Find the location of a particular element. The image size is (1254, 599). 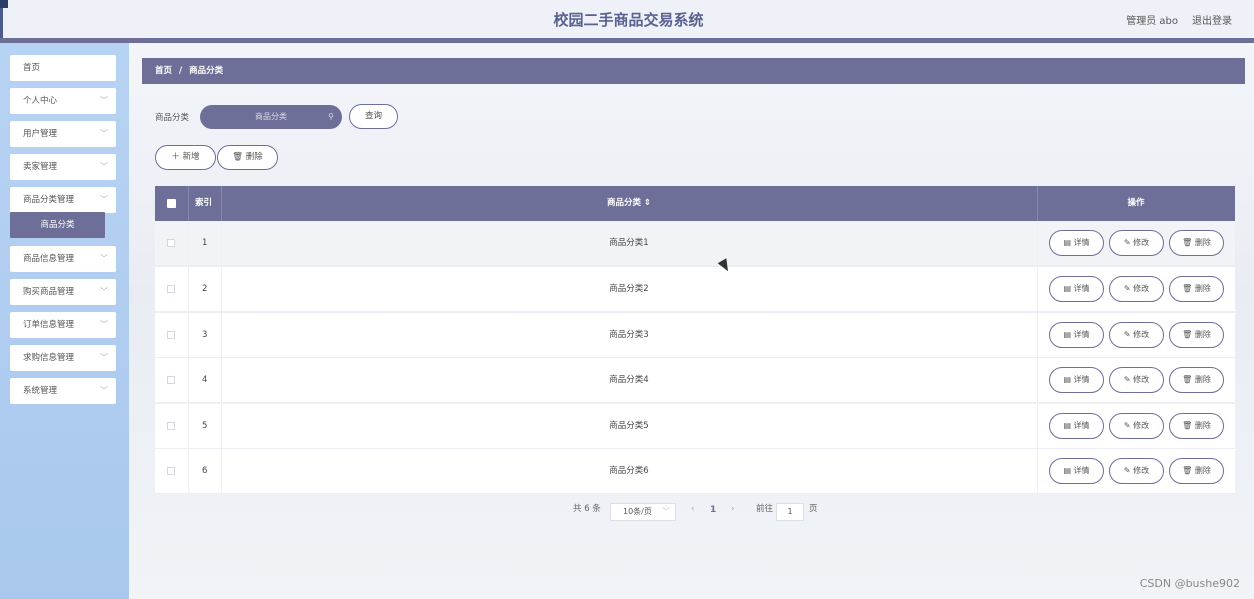

header-category: 商品分类 ⇕ is located at coordinates (629, 203).